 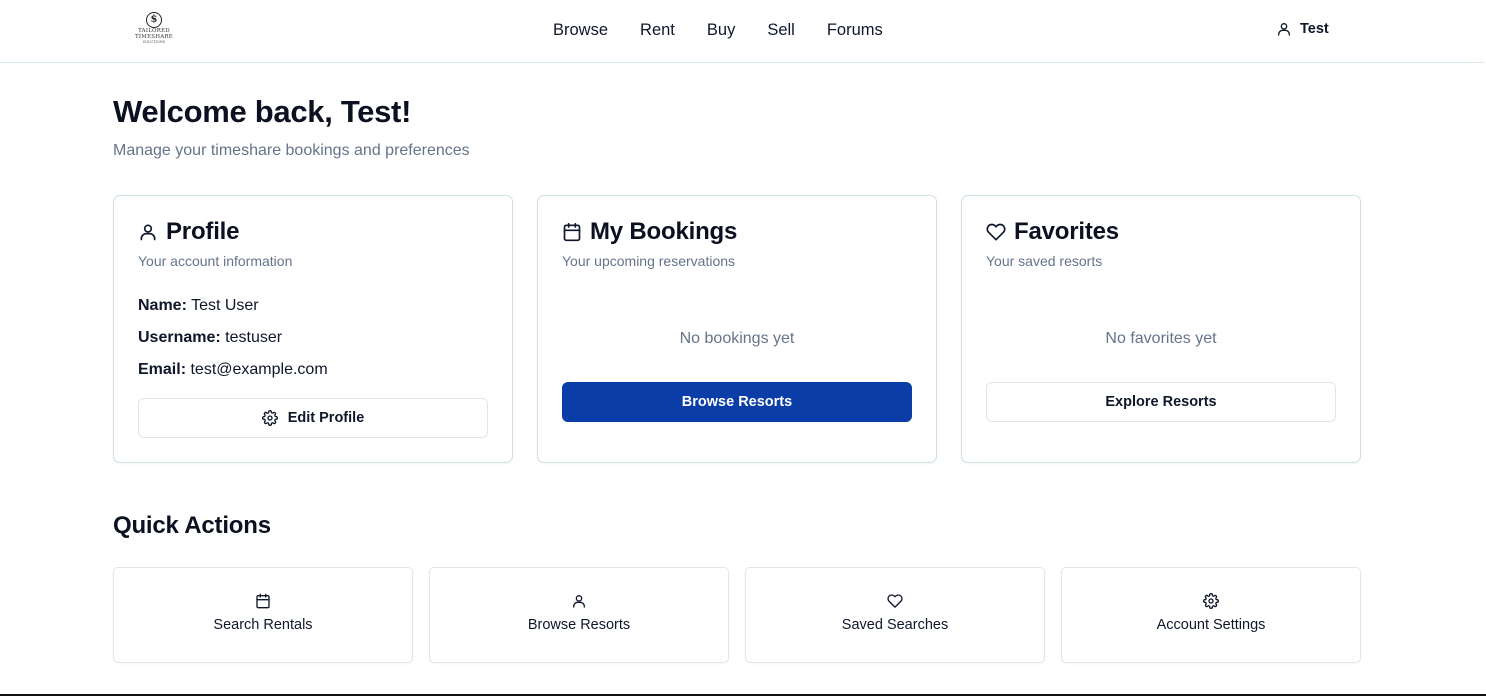 I want to click on edit-profile-button: Edit Profile, so click(x=313, y=418).